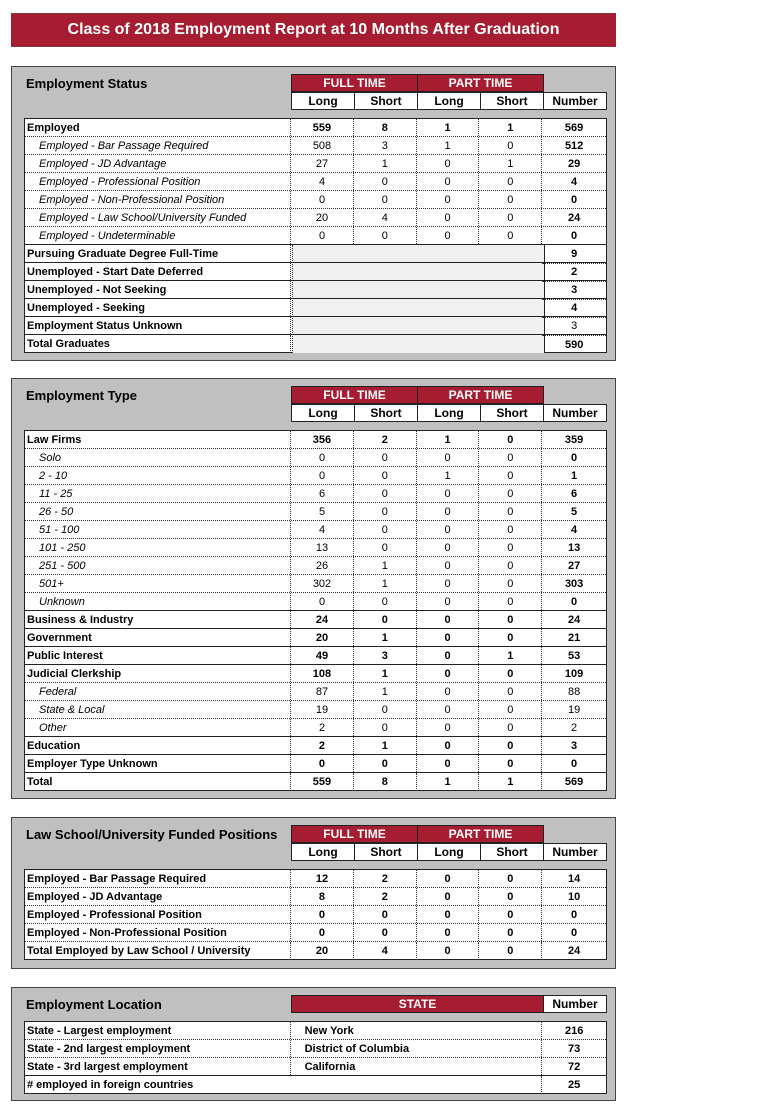 Image resolution: width=768 pixels, height=1116 pixels. What do you see at coordinates (315, 512) in the screenshot?
I see `table-row: 26 - 50 5 0 0 0 5` at bounding box center [315, 512].